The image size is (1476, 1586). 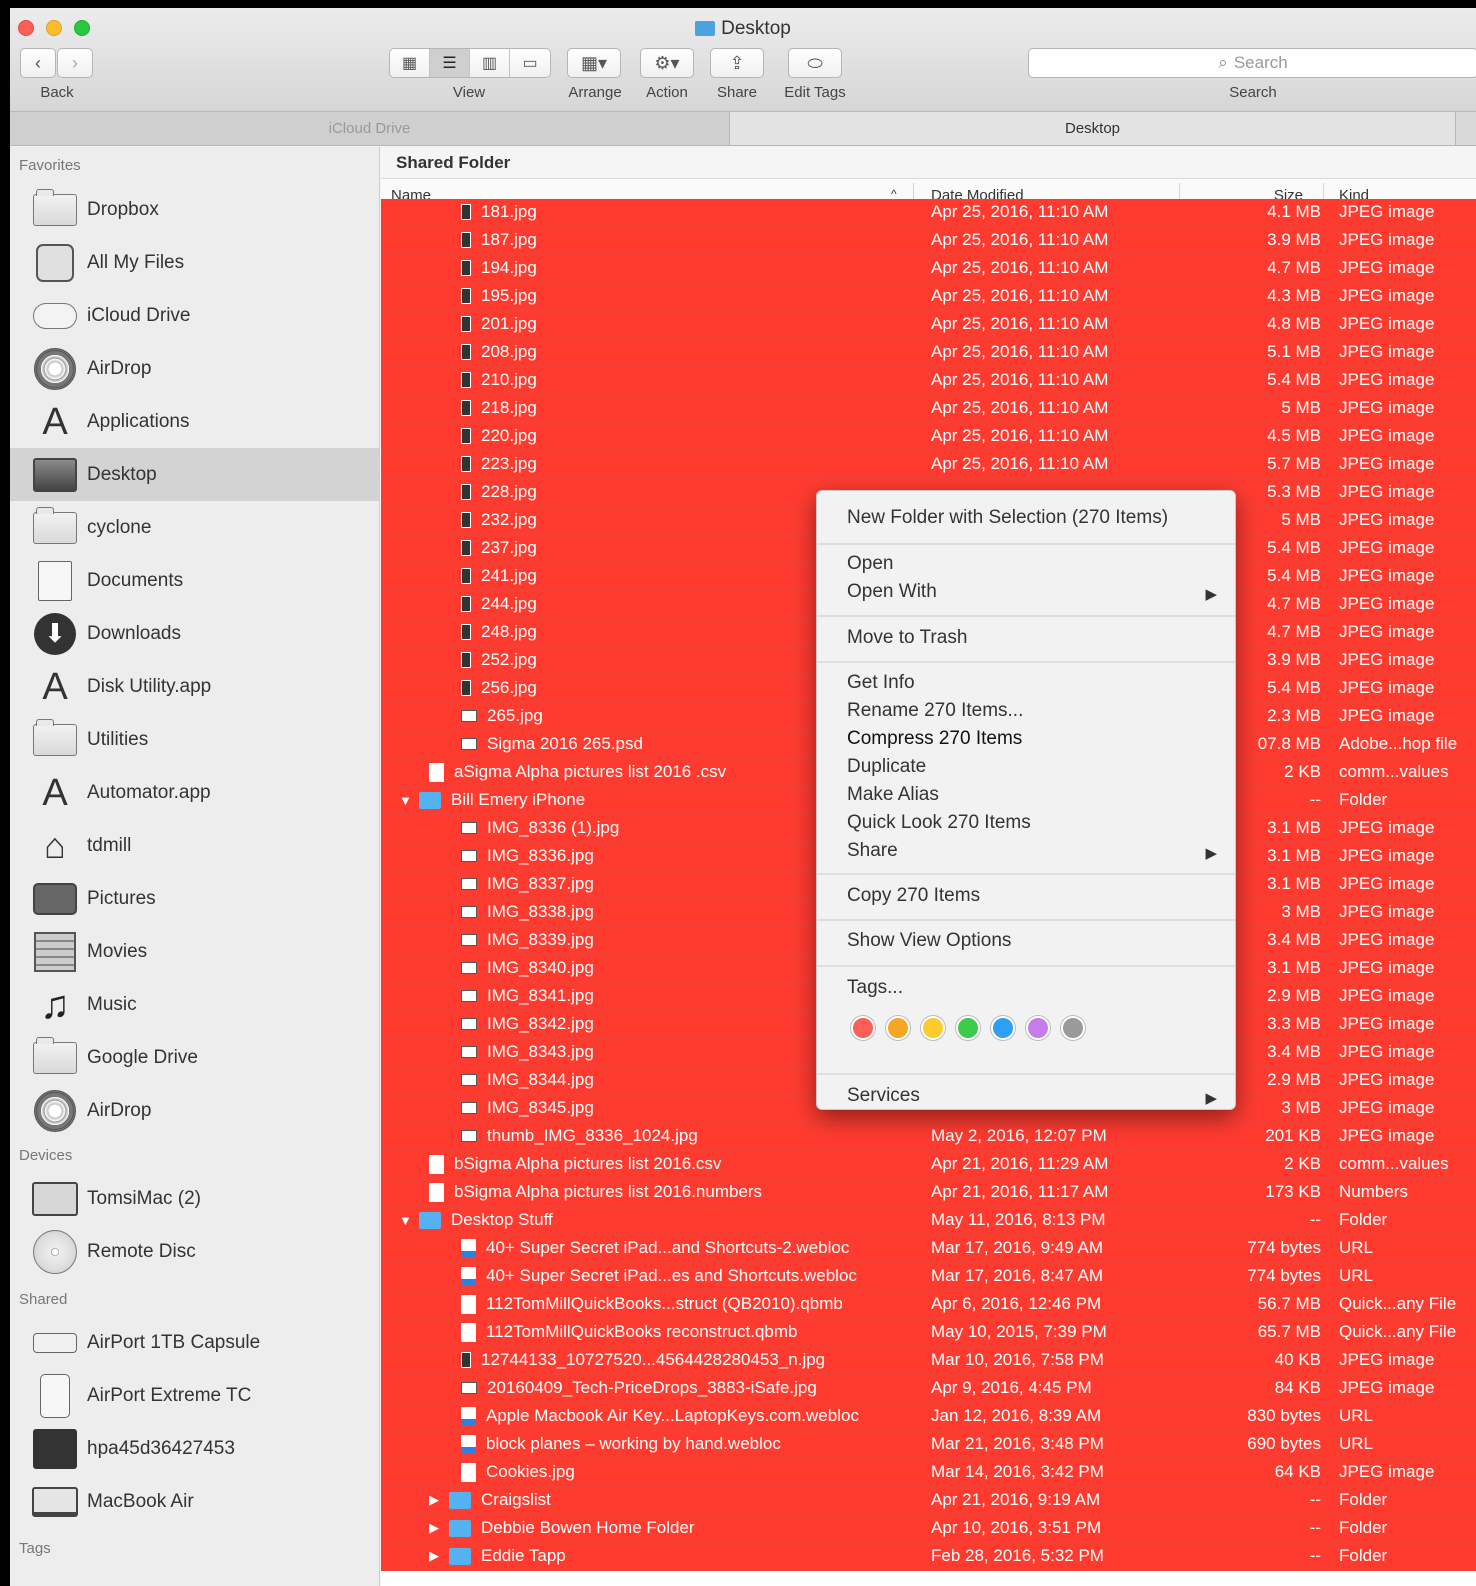 I want to click on sidebar-item-hpa45d36427453: hpa45d36427453, so click(x=194, y=1448).